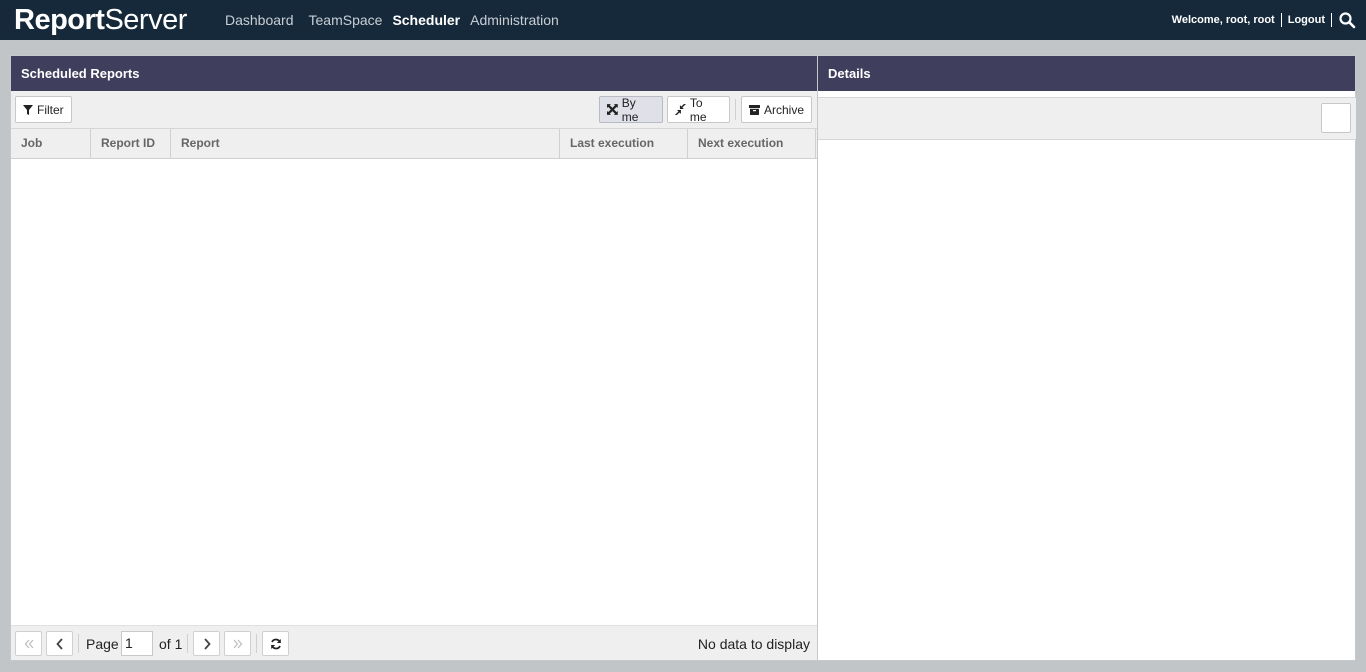 This screenshot has height=672, width=1366. What do you see at coordinates (102, 644) in the screenshot?
I see `page-label: Page` at bounding box center [102, 644].